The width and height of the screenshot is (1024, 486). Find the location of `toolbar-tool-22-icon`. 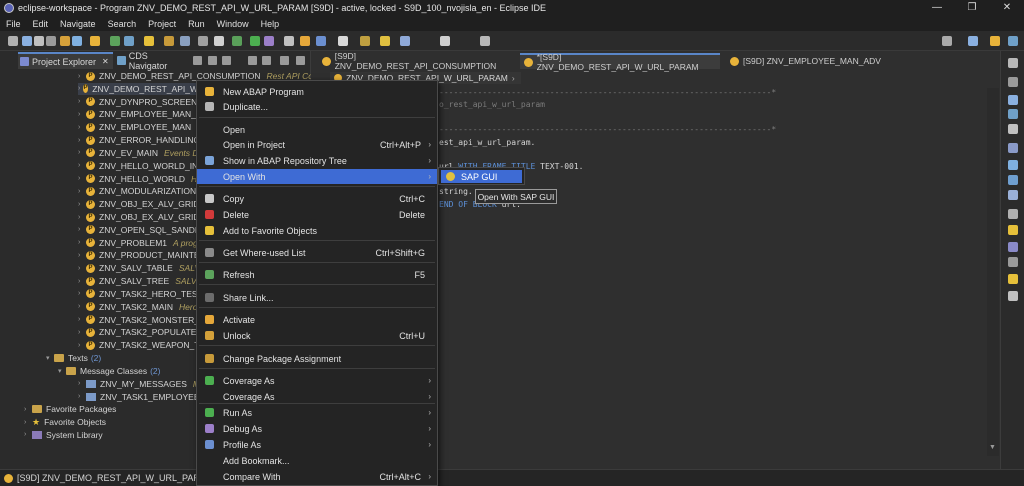

toolbar-tool-22-icon is located at coordinates (365, 41).